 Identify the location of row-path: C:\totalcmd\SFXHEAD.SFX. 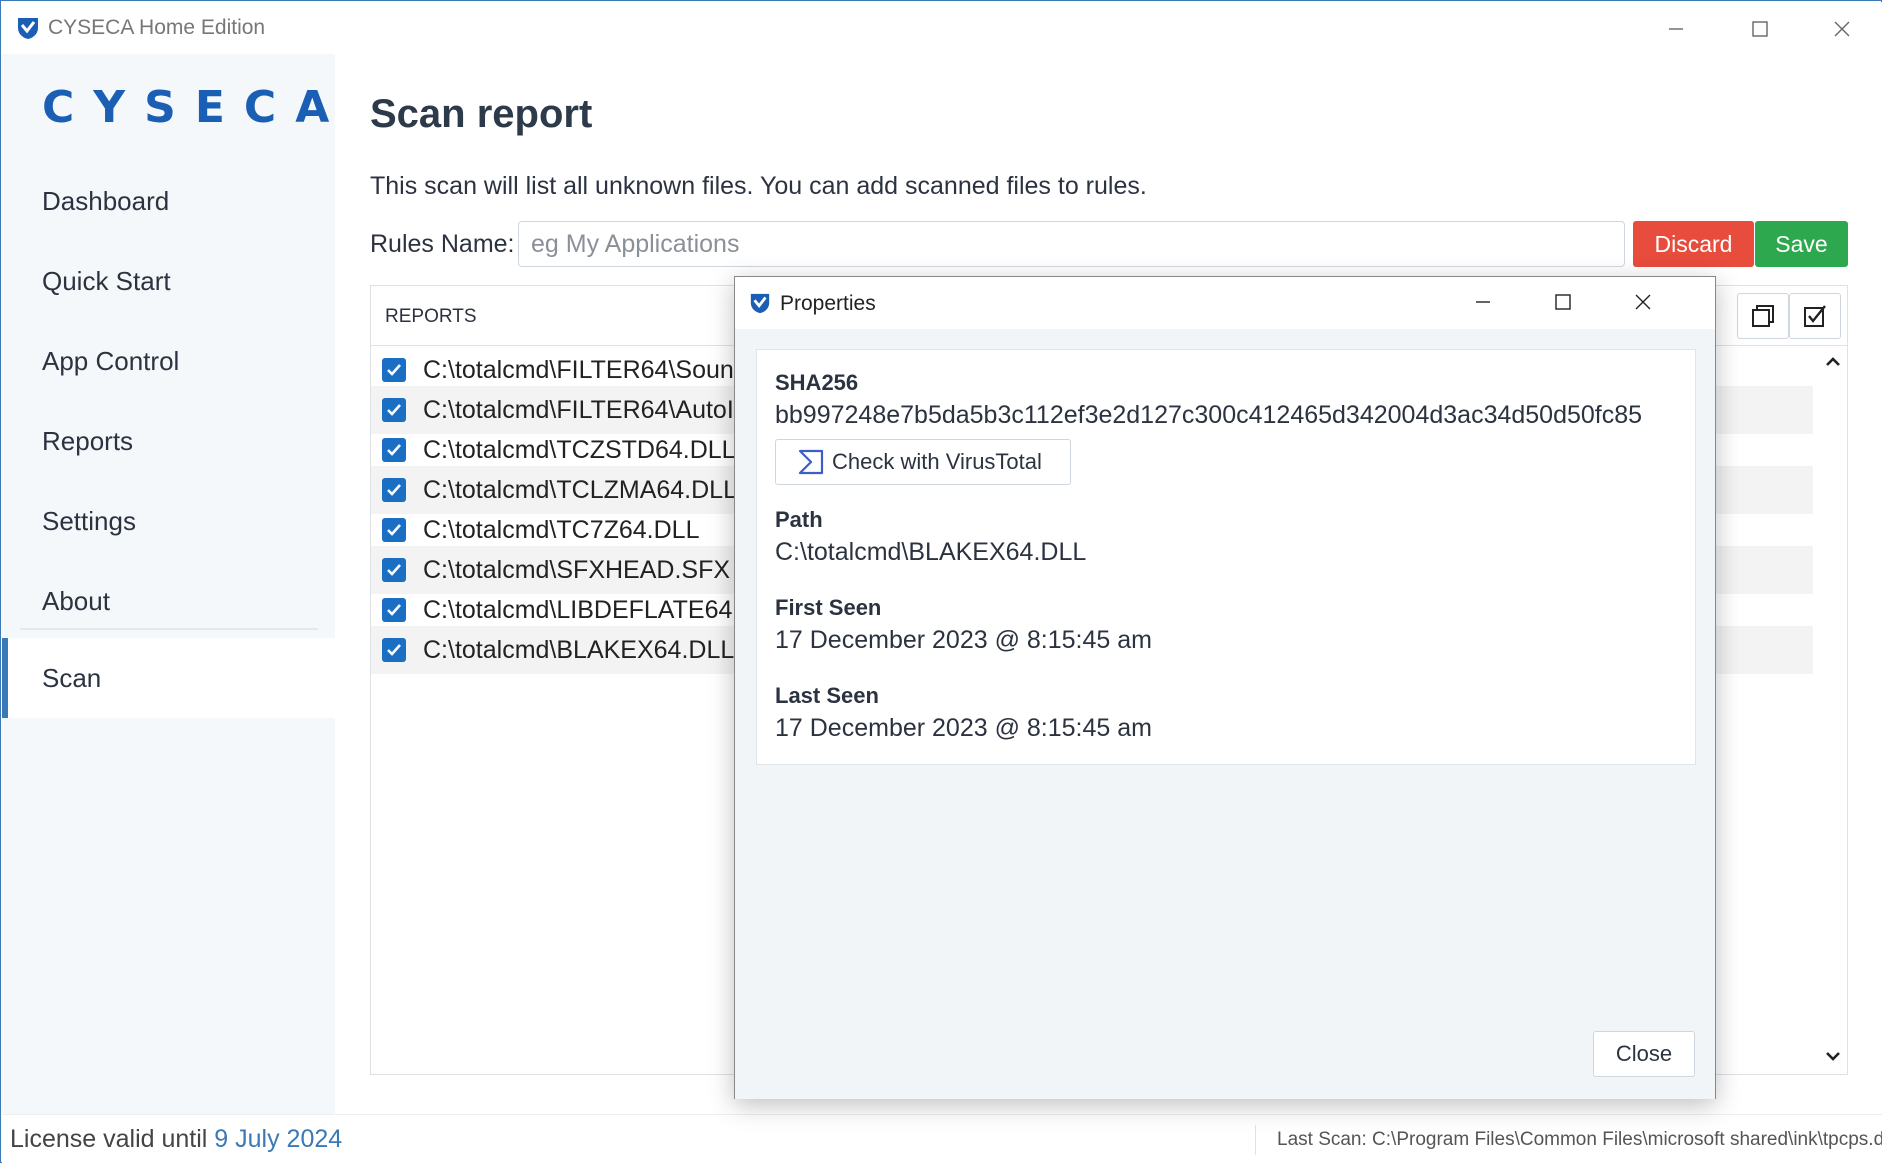
(577, 570).